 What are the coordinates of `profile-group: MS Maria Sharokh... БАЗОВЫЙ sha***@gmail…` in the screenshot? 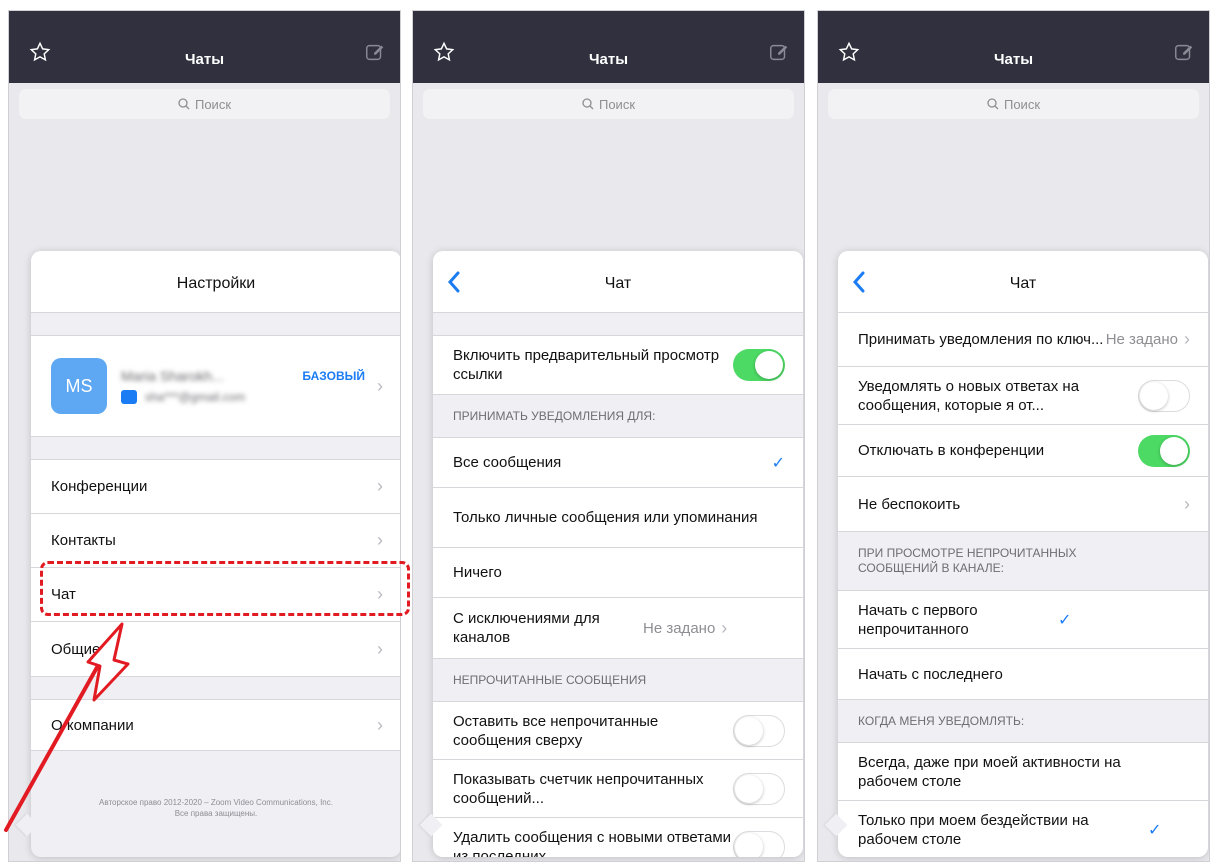 It's located at (215, 386).